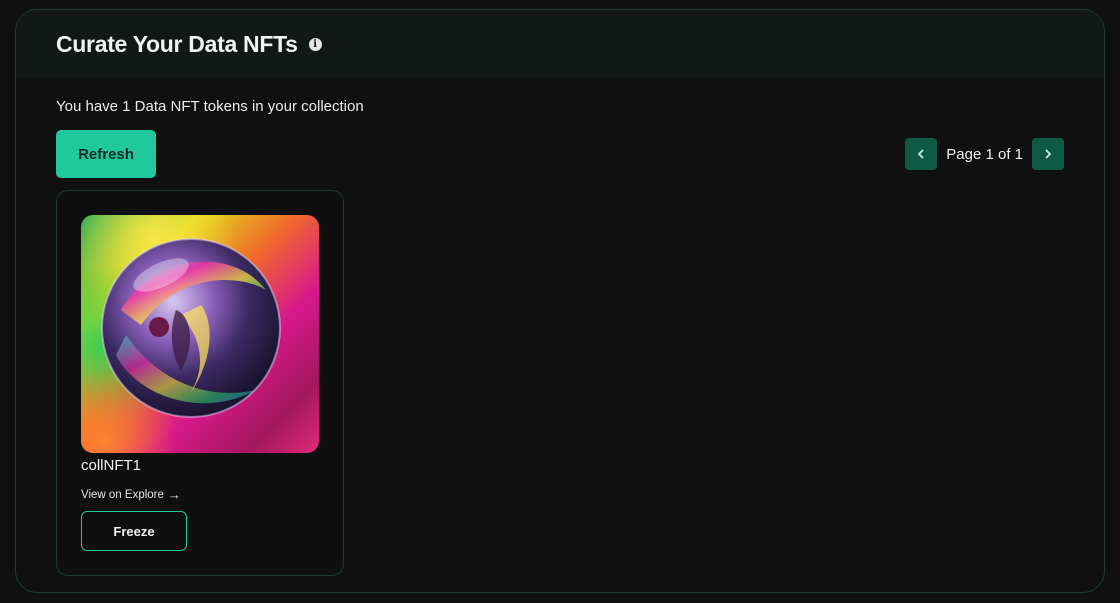  I want to click on chevron-left-icon, so click(921, 154).